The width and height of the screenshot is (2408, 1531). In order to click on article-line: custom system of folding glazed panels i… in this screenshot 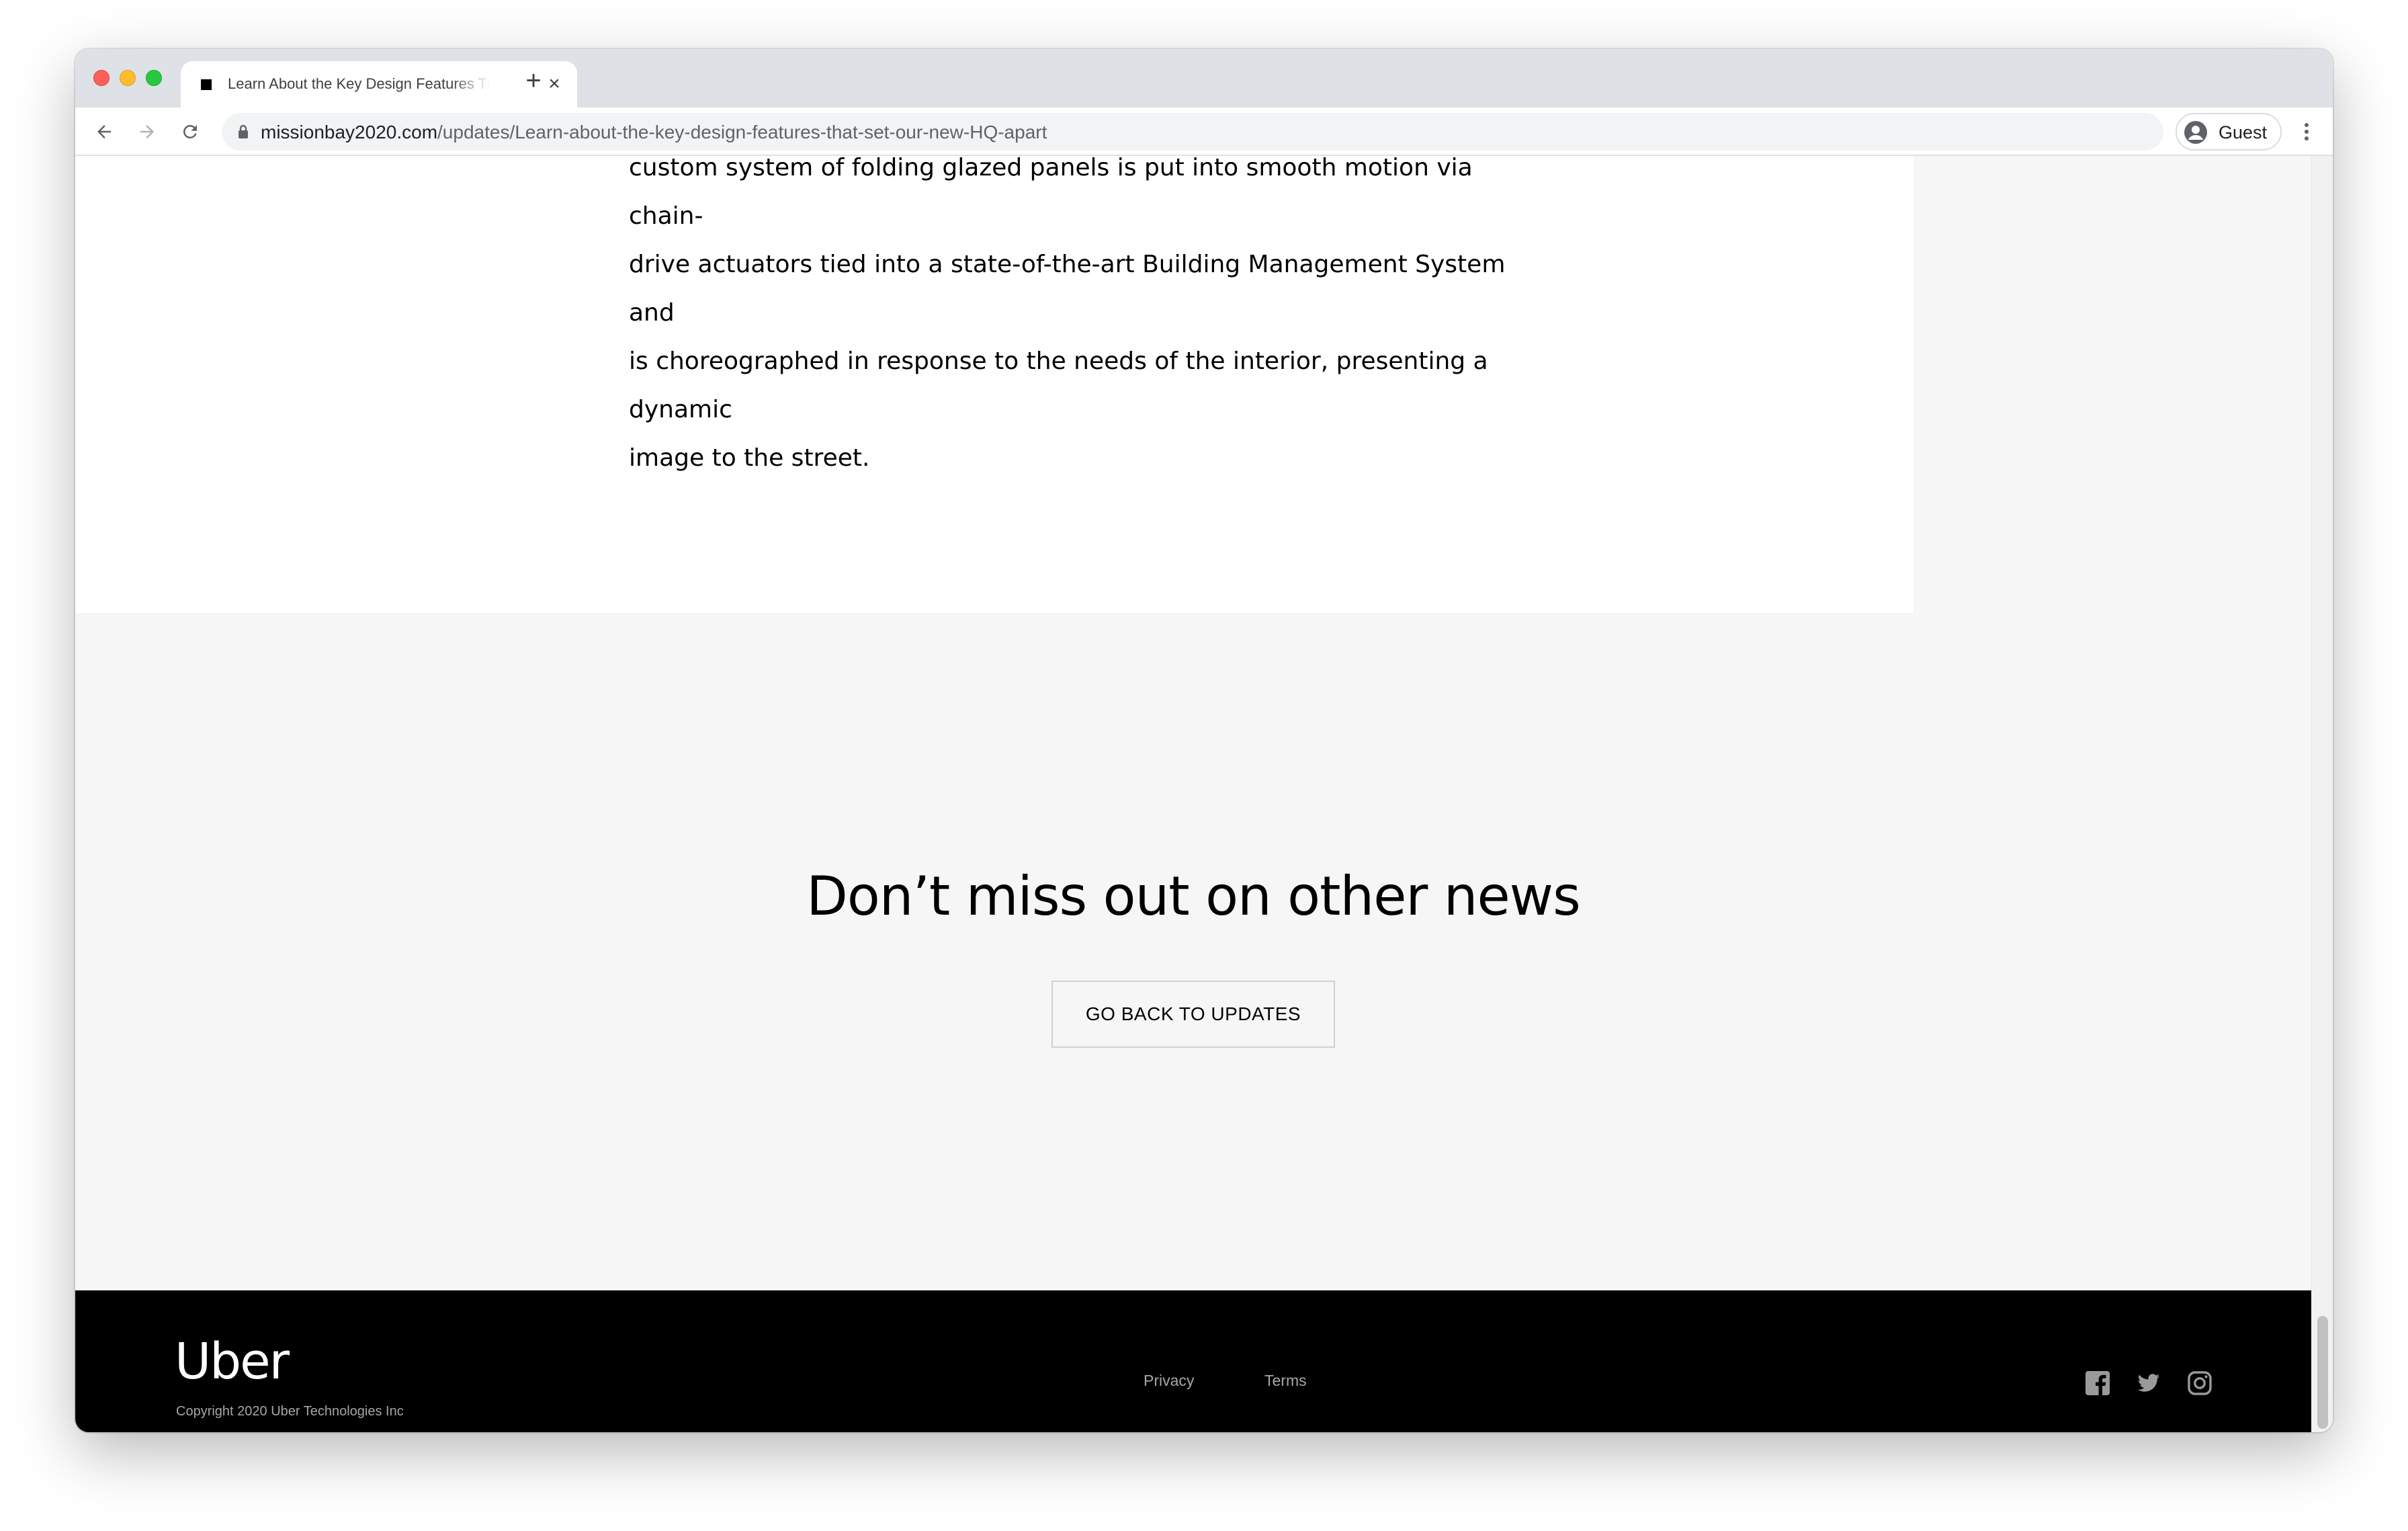, I will do `click(1051, 193)`.